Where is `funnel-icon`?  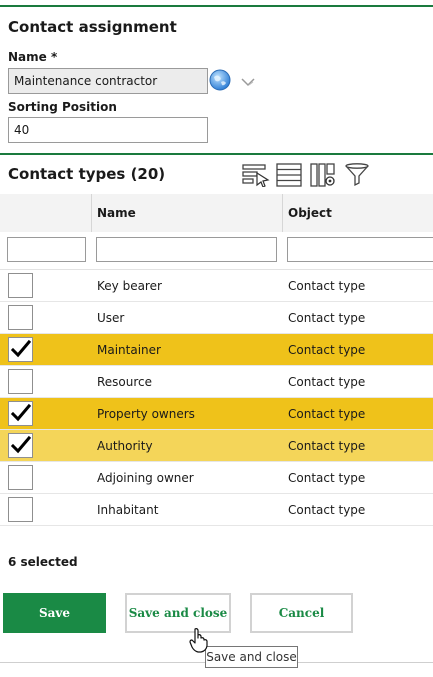 funnel-icon is located at coordinates (357, 175).